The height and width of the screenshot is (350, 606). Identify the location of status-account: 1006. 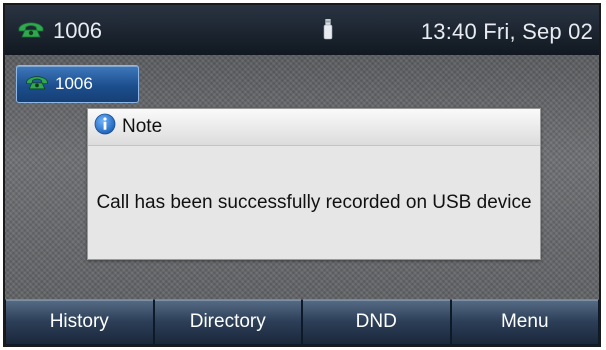
(59, 31).